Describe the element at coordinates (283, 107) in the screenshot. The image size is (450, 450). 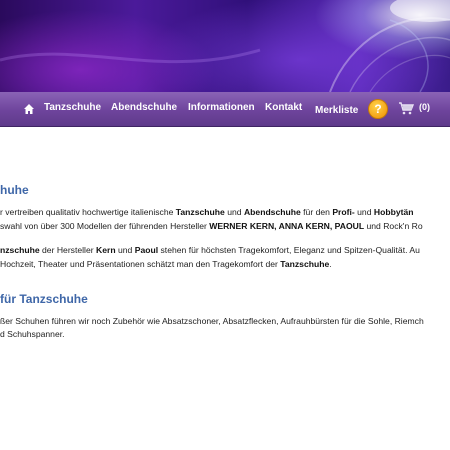
I see `nav-kontakt: Kontakt` at that location.